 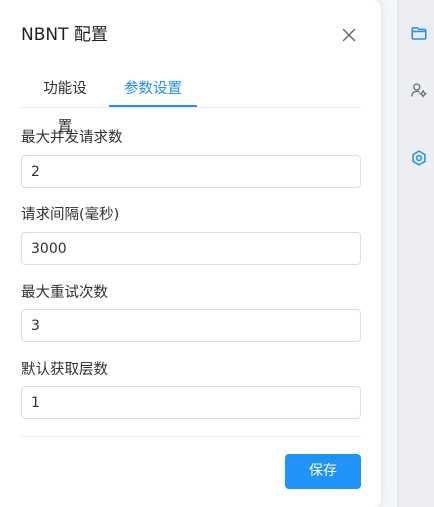 I want to click on gear-circle-icon, so click(x=419, y=158).